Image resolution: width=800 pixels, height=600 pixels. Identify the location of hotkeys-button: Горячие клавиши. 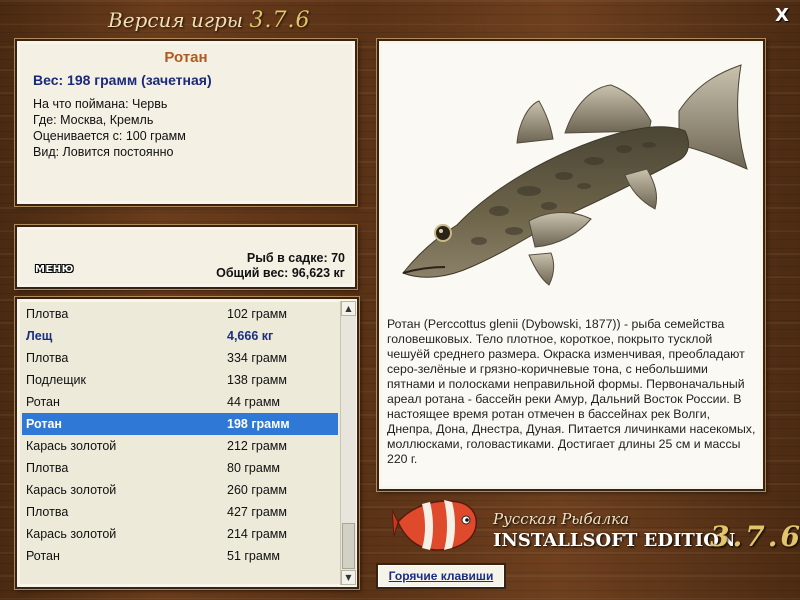
(441, 576).